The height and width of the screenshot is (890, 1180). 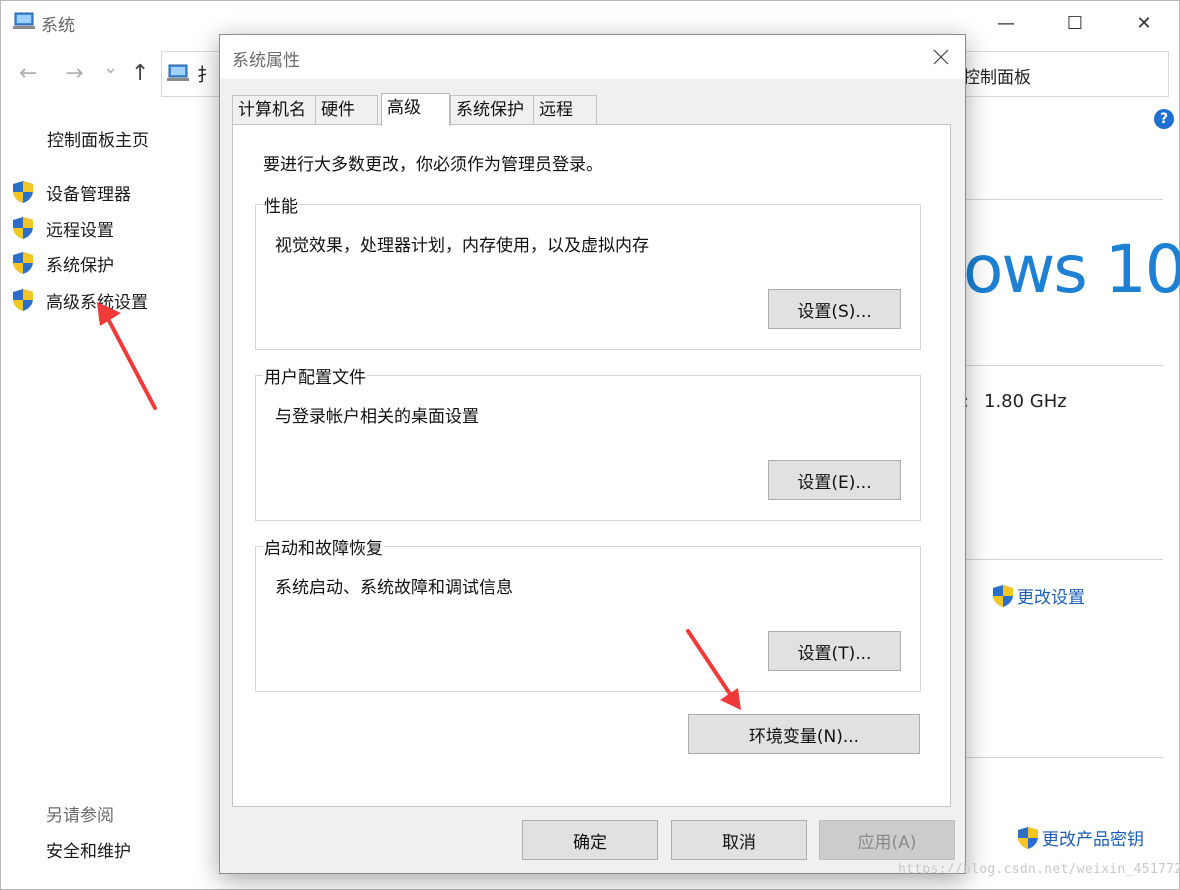 What do you see at coordinates (98, 138) in the screenshot?
I see `control-panel-home-link: 控制面板主页` at bounding box center [98, 138].